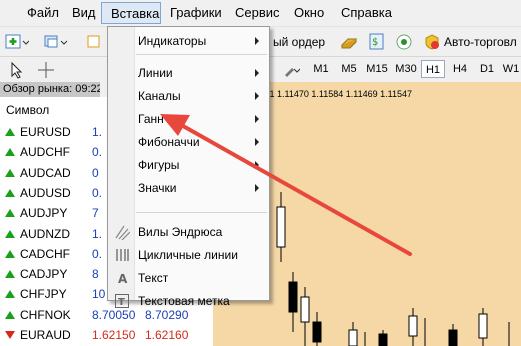 This screenshot has height=346, width=521. I want to click on bid-price: 1.62150, so click(114, 335).